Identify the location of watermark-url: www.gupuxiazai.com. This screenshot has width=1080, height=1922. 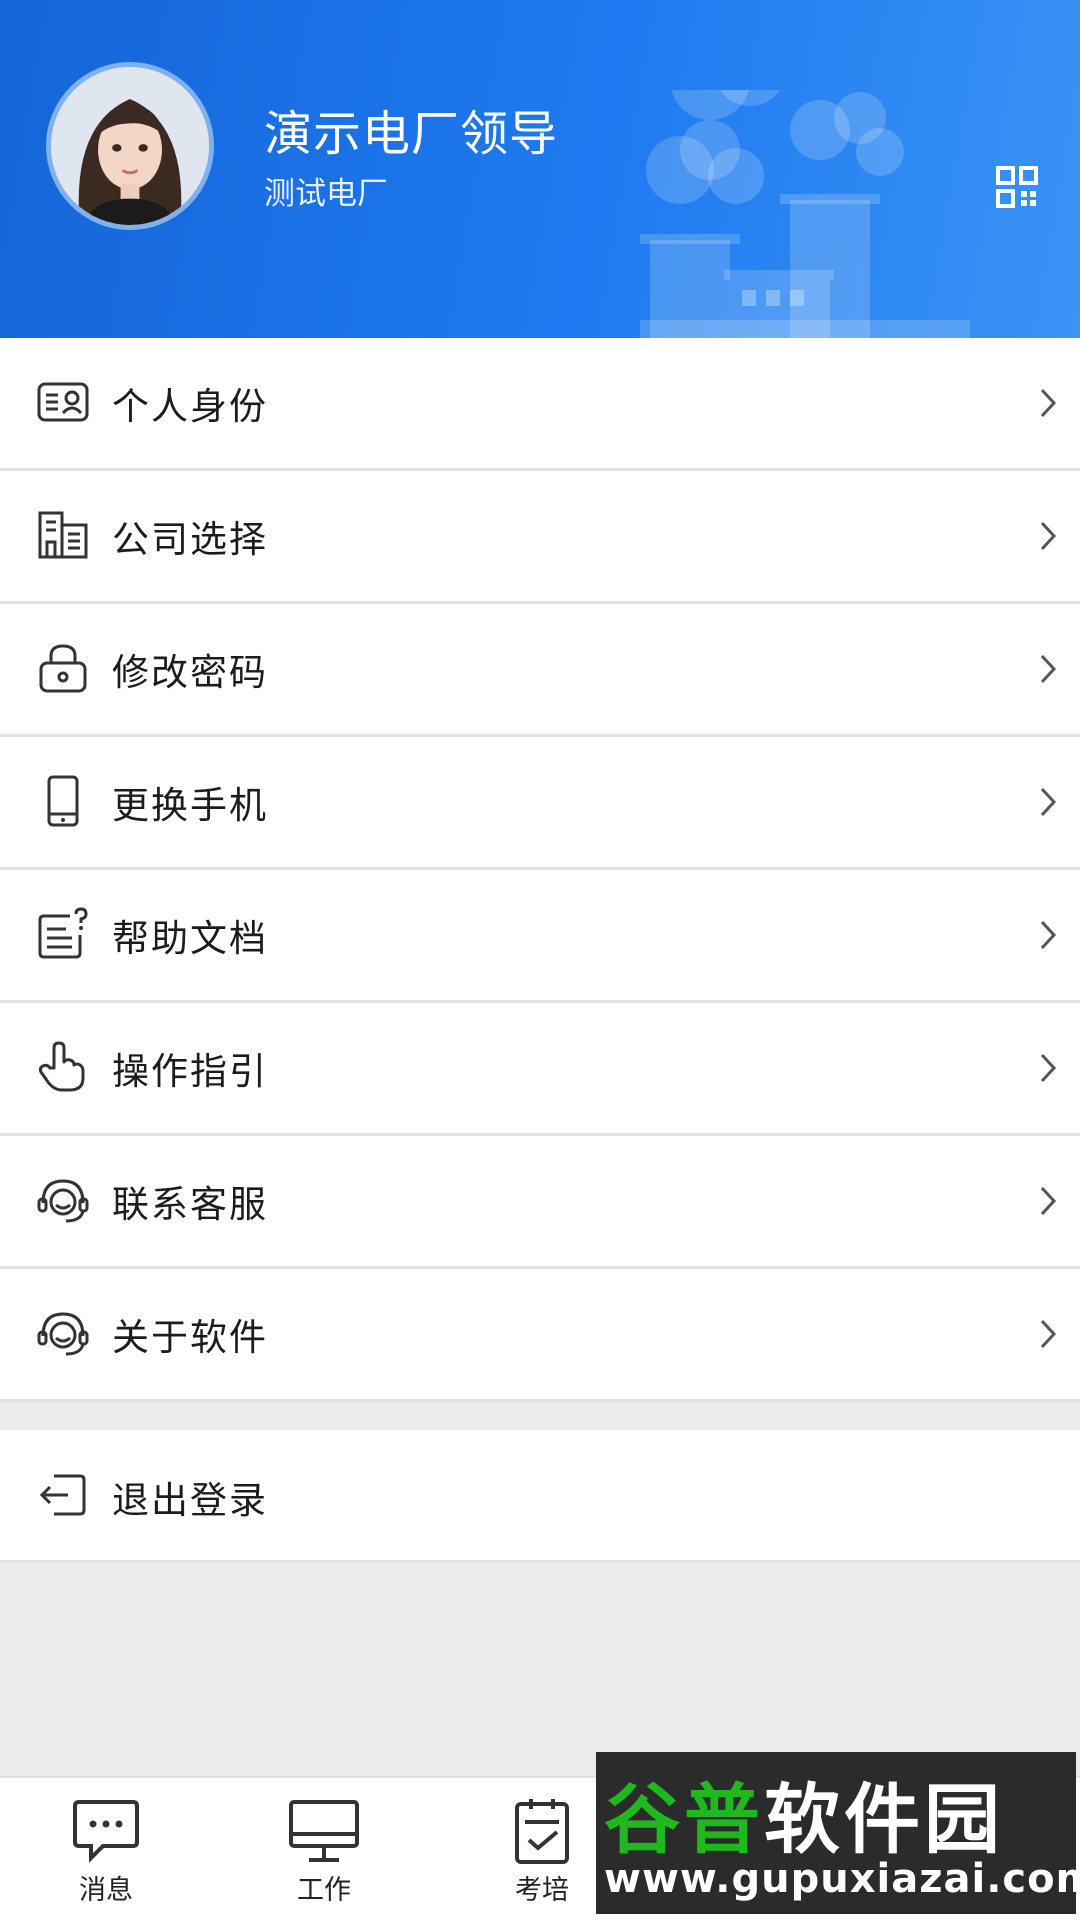
(842, 1879).